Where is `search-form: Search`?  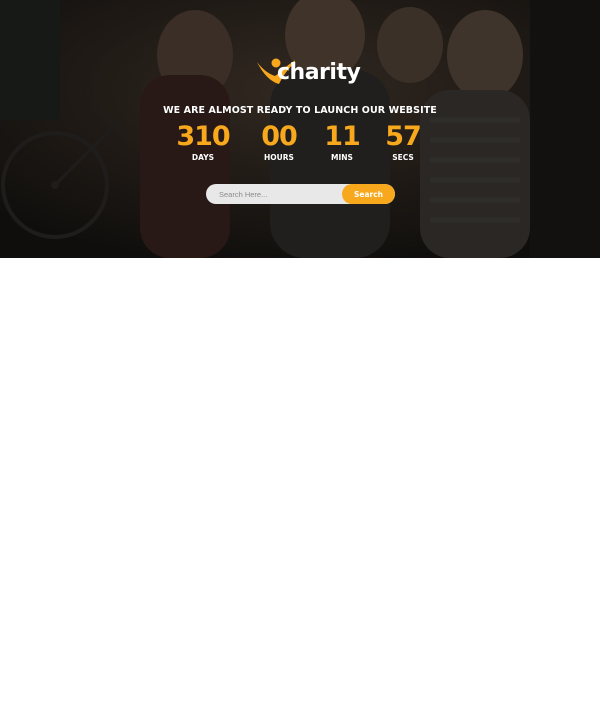 search-form: Search is located at coordinates (300, 194).